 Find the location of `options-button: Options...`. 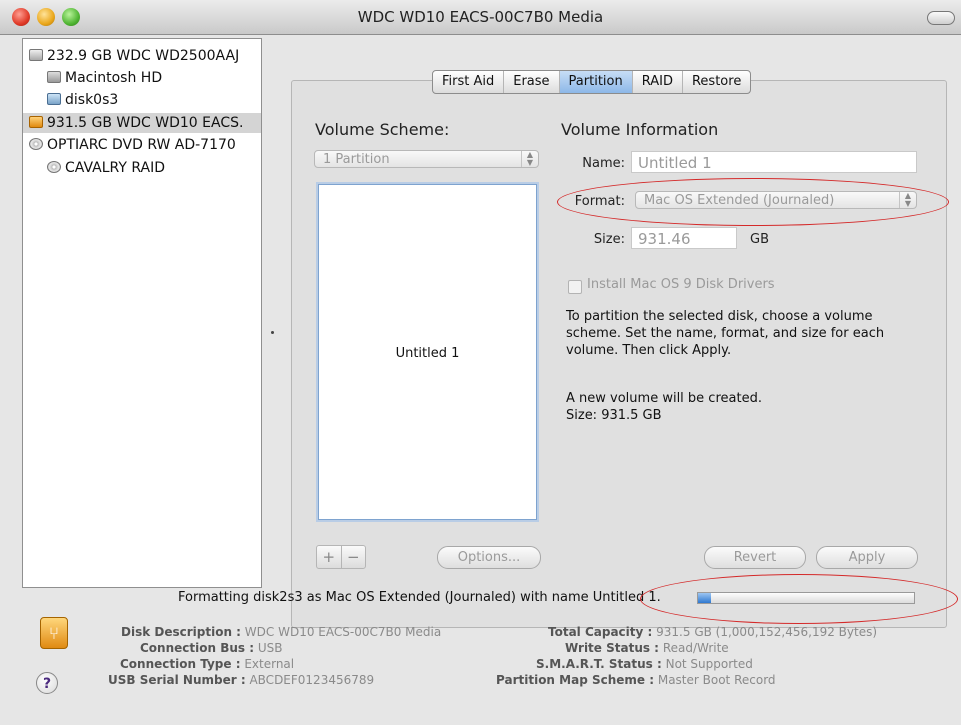

options-button: Options... is located at coordinates (489, 557).